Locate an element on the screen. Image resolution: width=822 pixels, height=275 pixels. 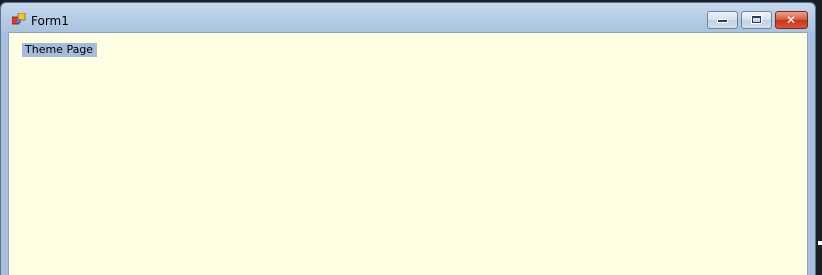
close-button: ✕ is located at coordinates (791, 20).